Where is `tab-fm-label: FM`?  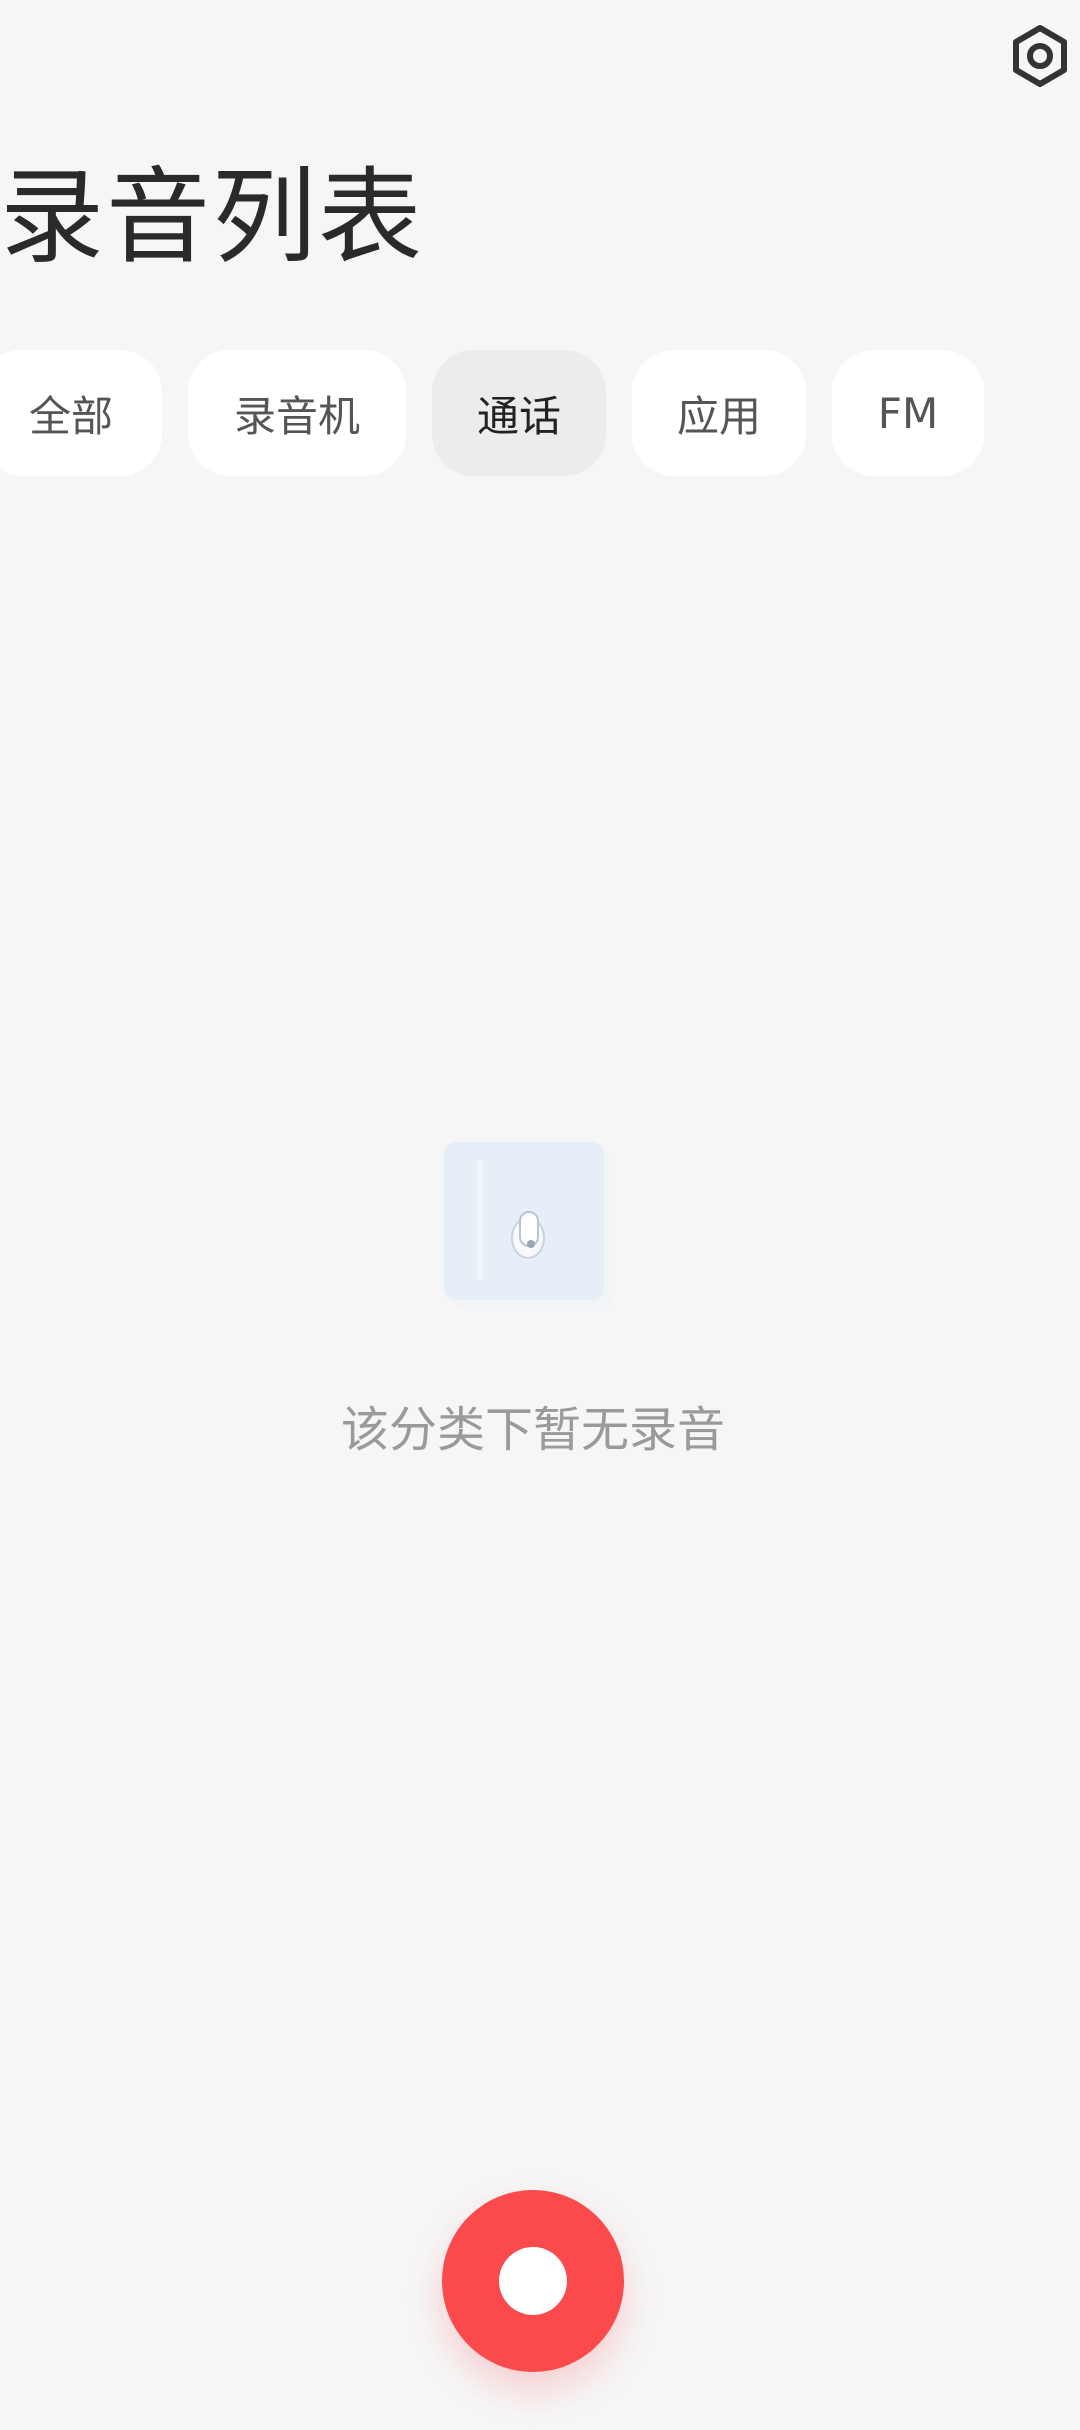 tab-fm-label: FM is located at coordinates (908, 413).